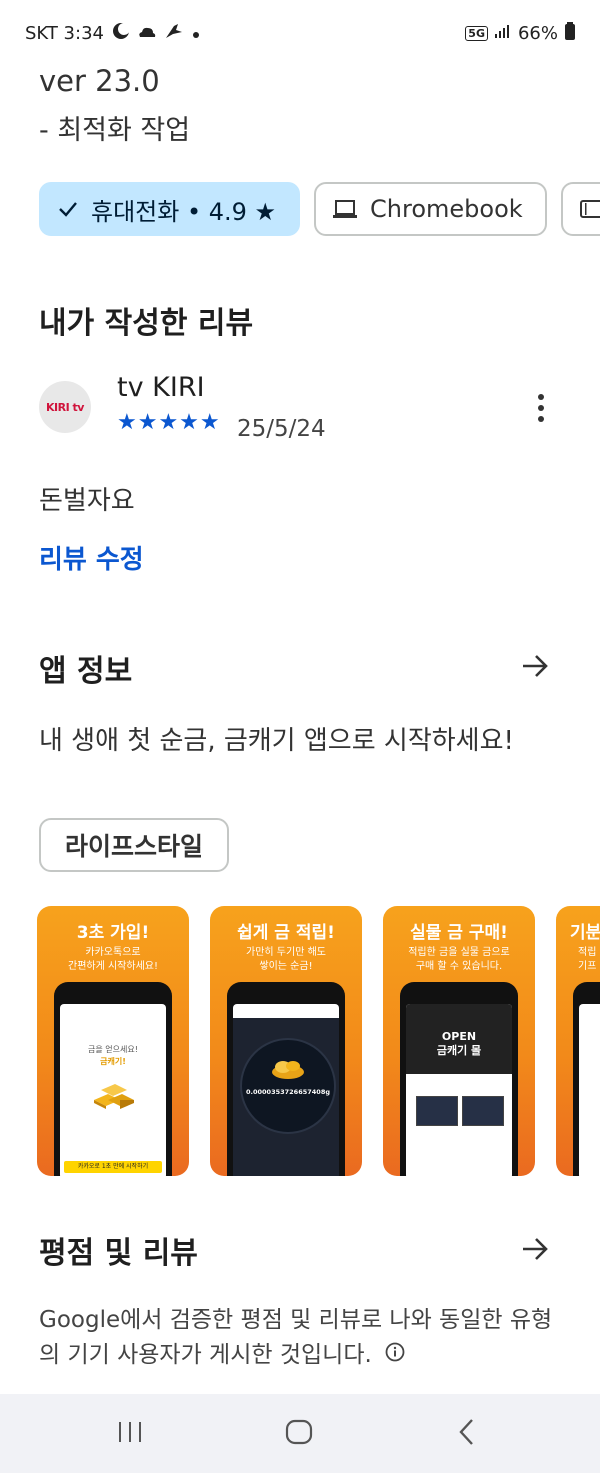  I want to click on navigation-bar, so click(300, 1433).